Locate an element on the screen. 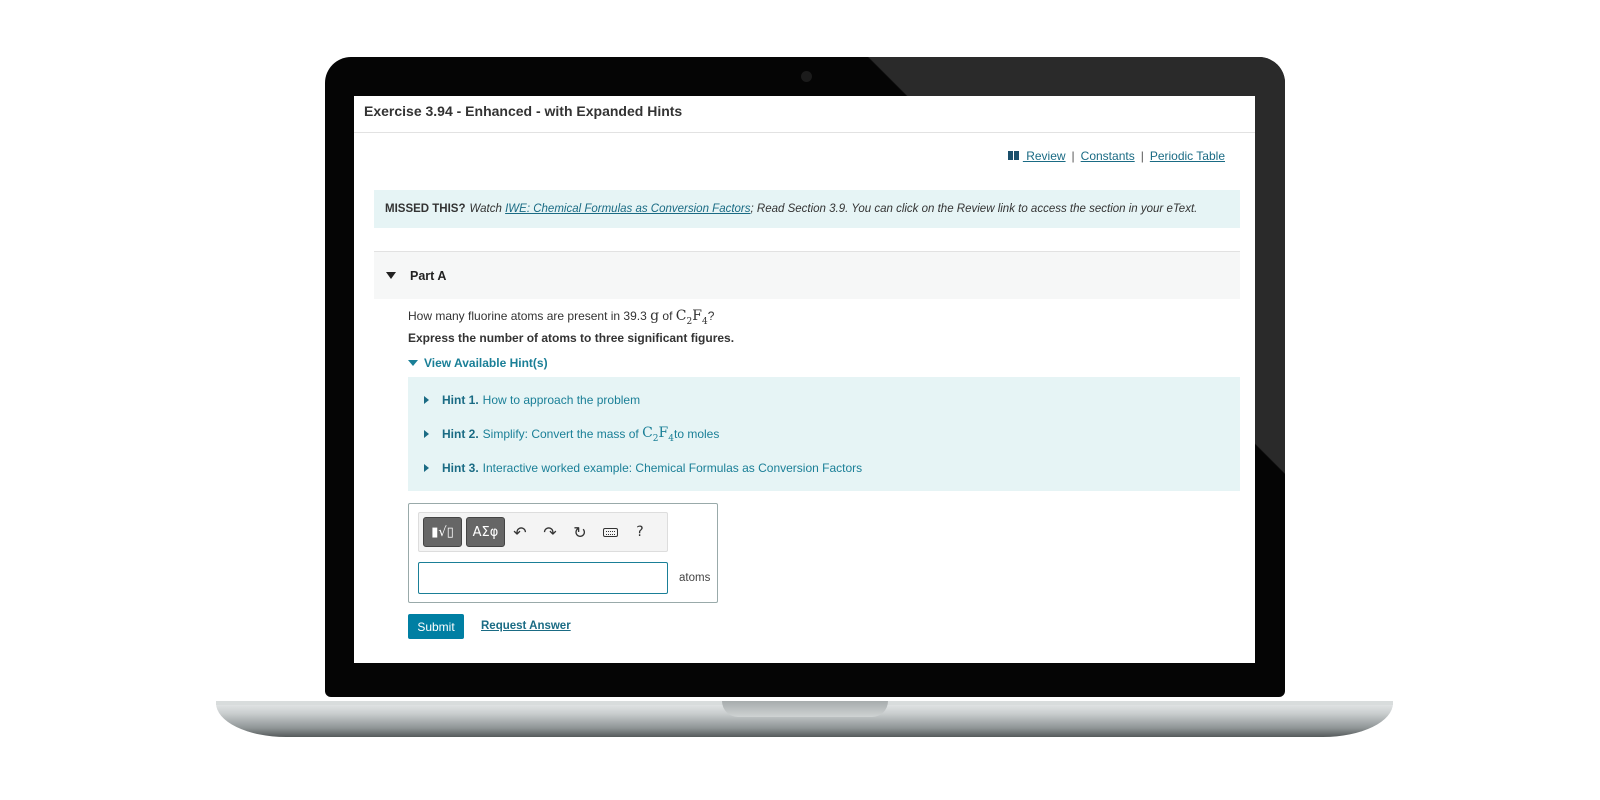 Image resolution: width=1600 pixels, height=800 pixels. hint-number: Hint 2. is located at coordinates (460, 434).